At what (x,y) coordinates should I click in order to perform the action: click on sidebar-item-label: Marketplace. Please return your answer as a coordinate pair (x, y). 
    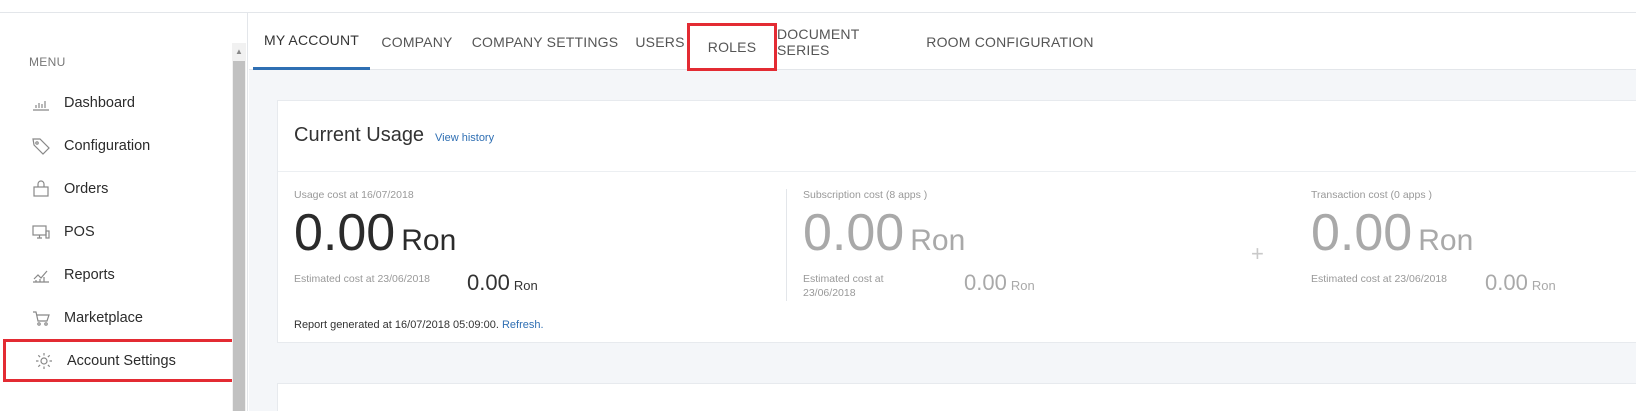
    Looking at the image, I should click on (103, 317).